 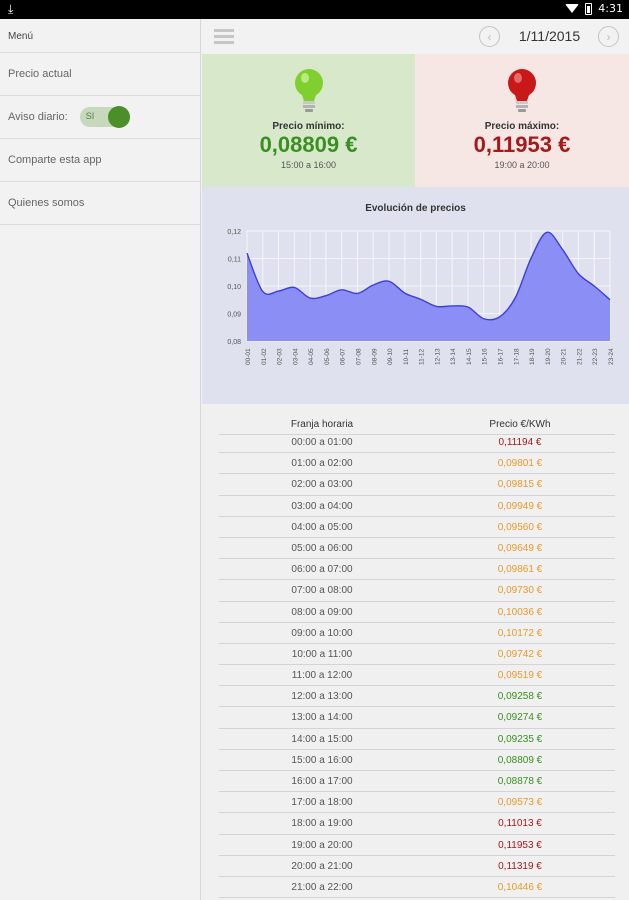 What do you see at coordinates (104, 117) in the screenshot?
I see `aviso-diario-toggle: SI` at bounding box center [104, 117].